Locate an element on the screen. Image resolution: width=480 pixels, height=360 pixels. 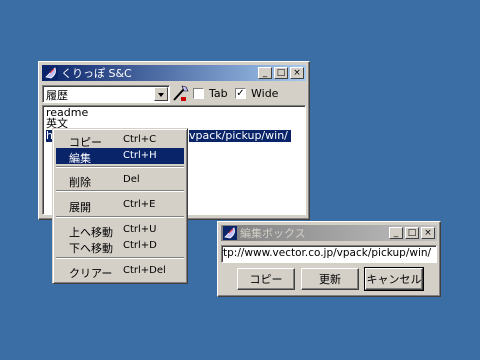
menu-item-move-down: 下へ移動 Ctrl+D is located at coordinates (120, 246).